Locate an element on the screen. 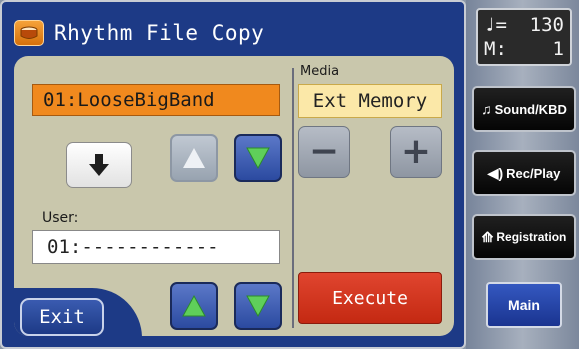 The image size is (579, 349). measure-value: 1 is located at coordinates (558, 49).